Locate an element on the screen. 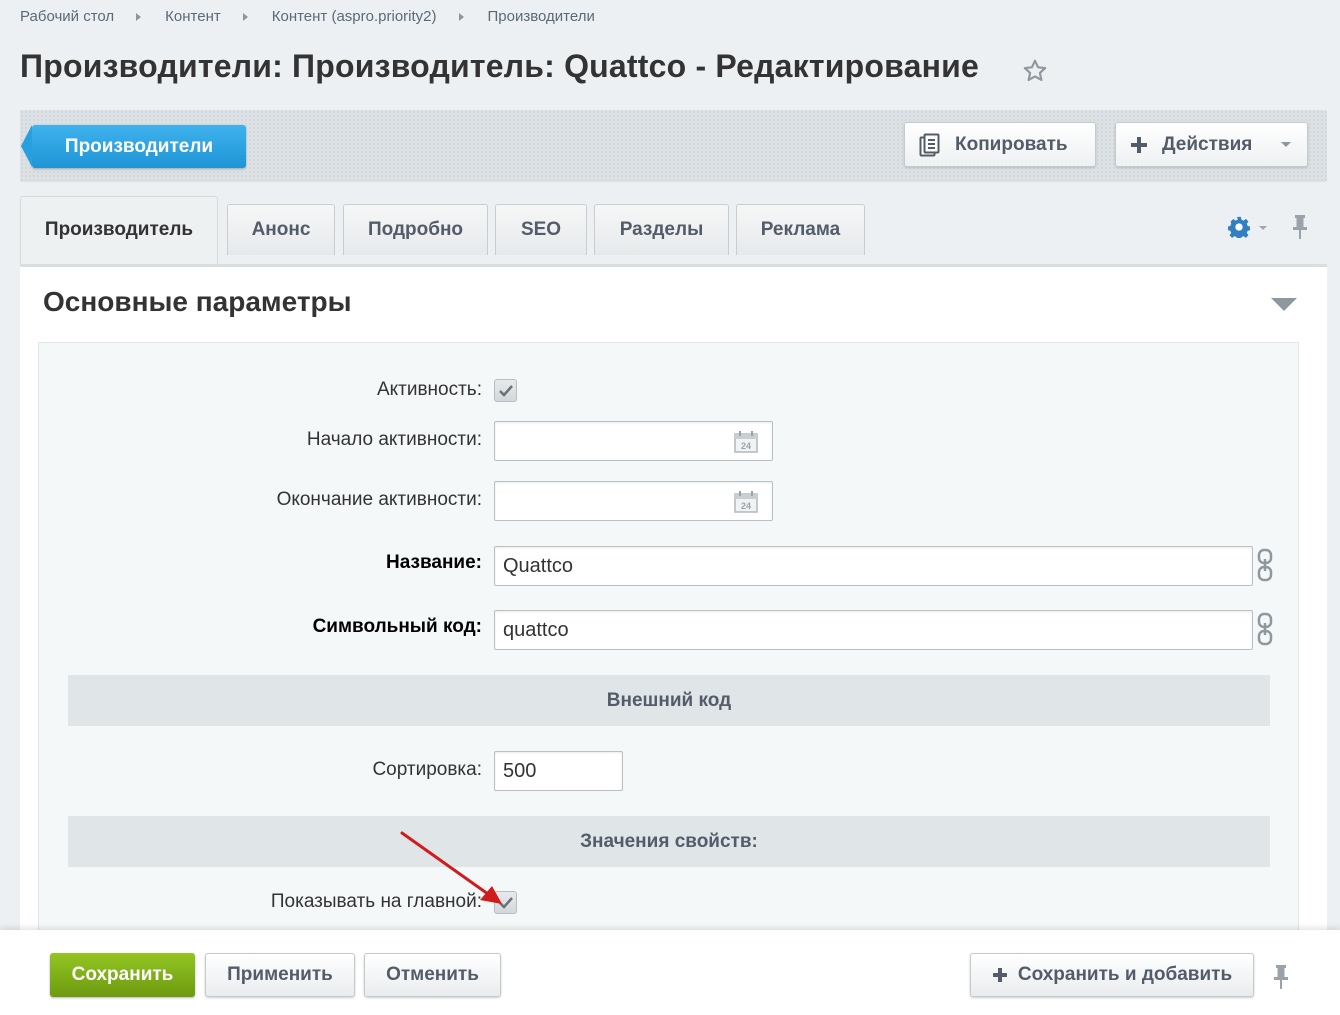 The width and height of the screenshot is (1340, 1015). sort-label: Сортировка: is located at coordinates (427, 769).